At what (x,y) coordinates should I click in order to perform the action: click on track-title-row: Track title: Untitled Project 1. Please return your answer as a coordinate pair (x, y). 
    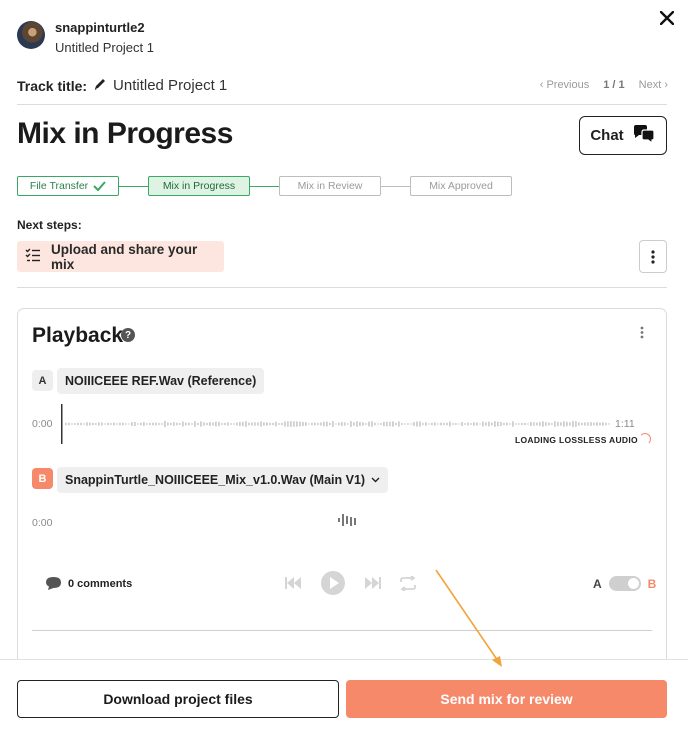
    Looking at the image, I should click on (122, 85).